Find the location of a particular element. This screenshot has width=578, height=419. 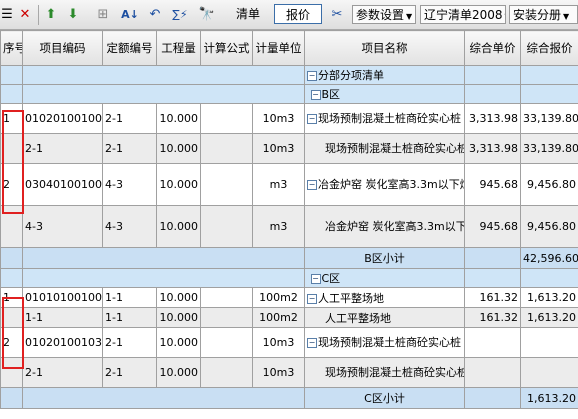

name-cell: − C区 is located at coordinates (384, 278).